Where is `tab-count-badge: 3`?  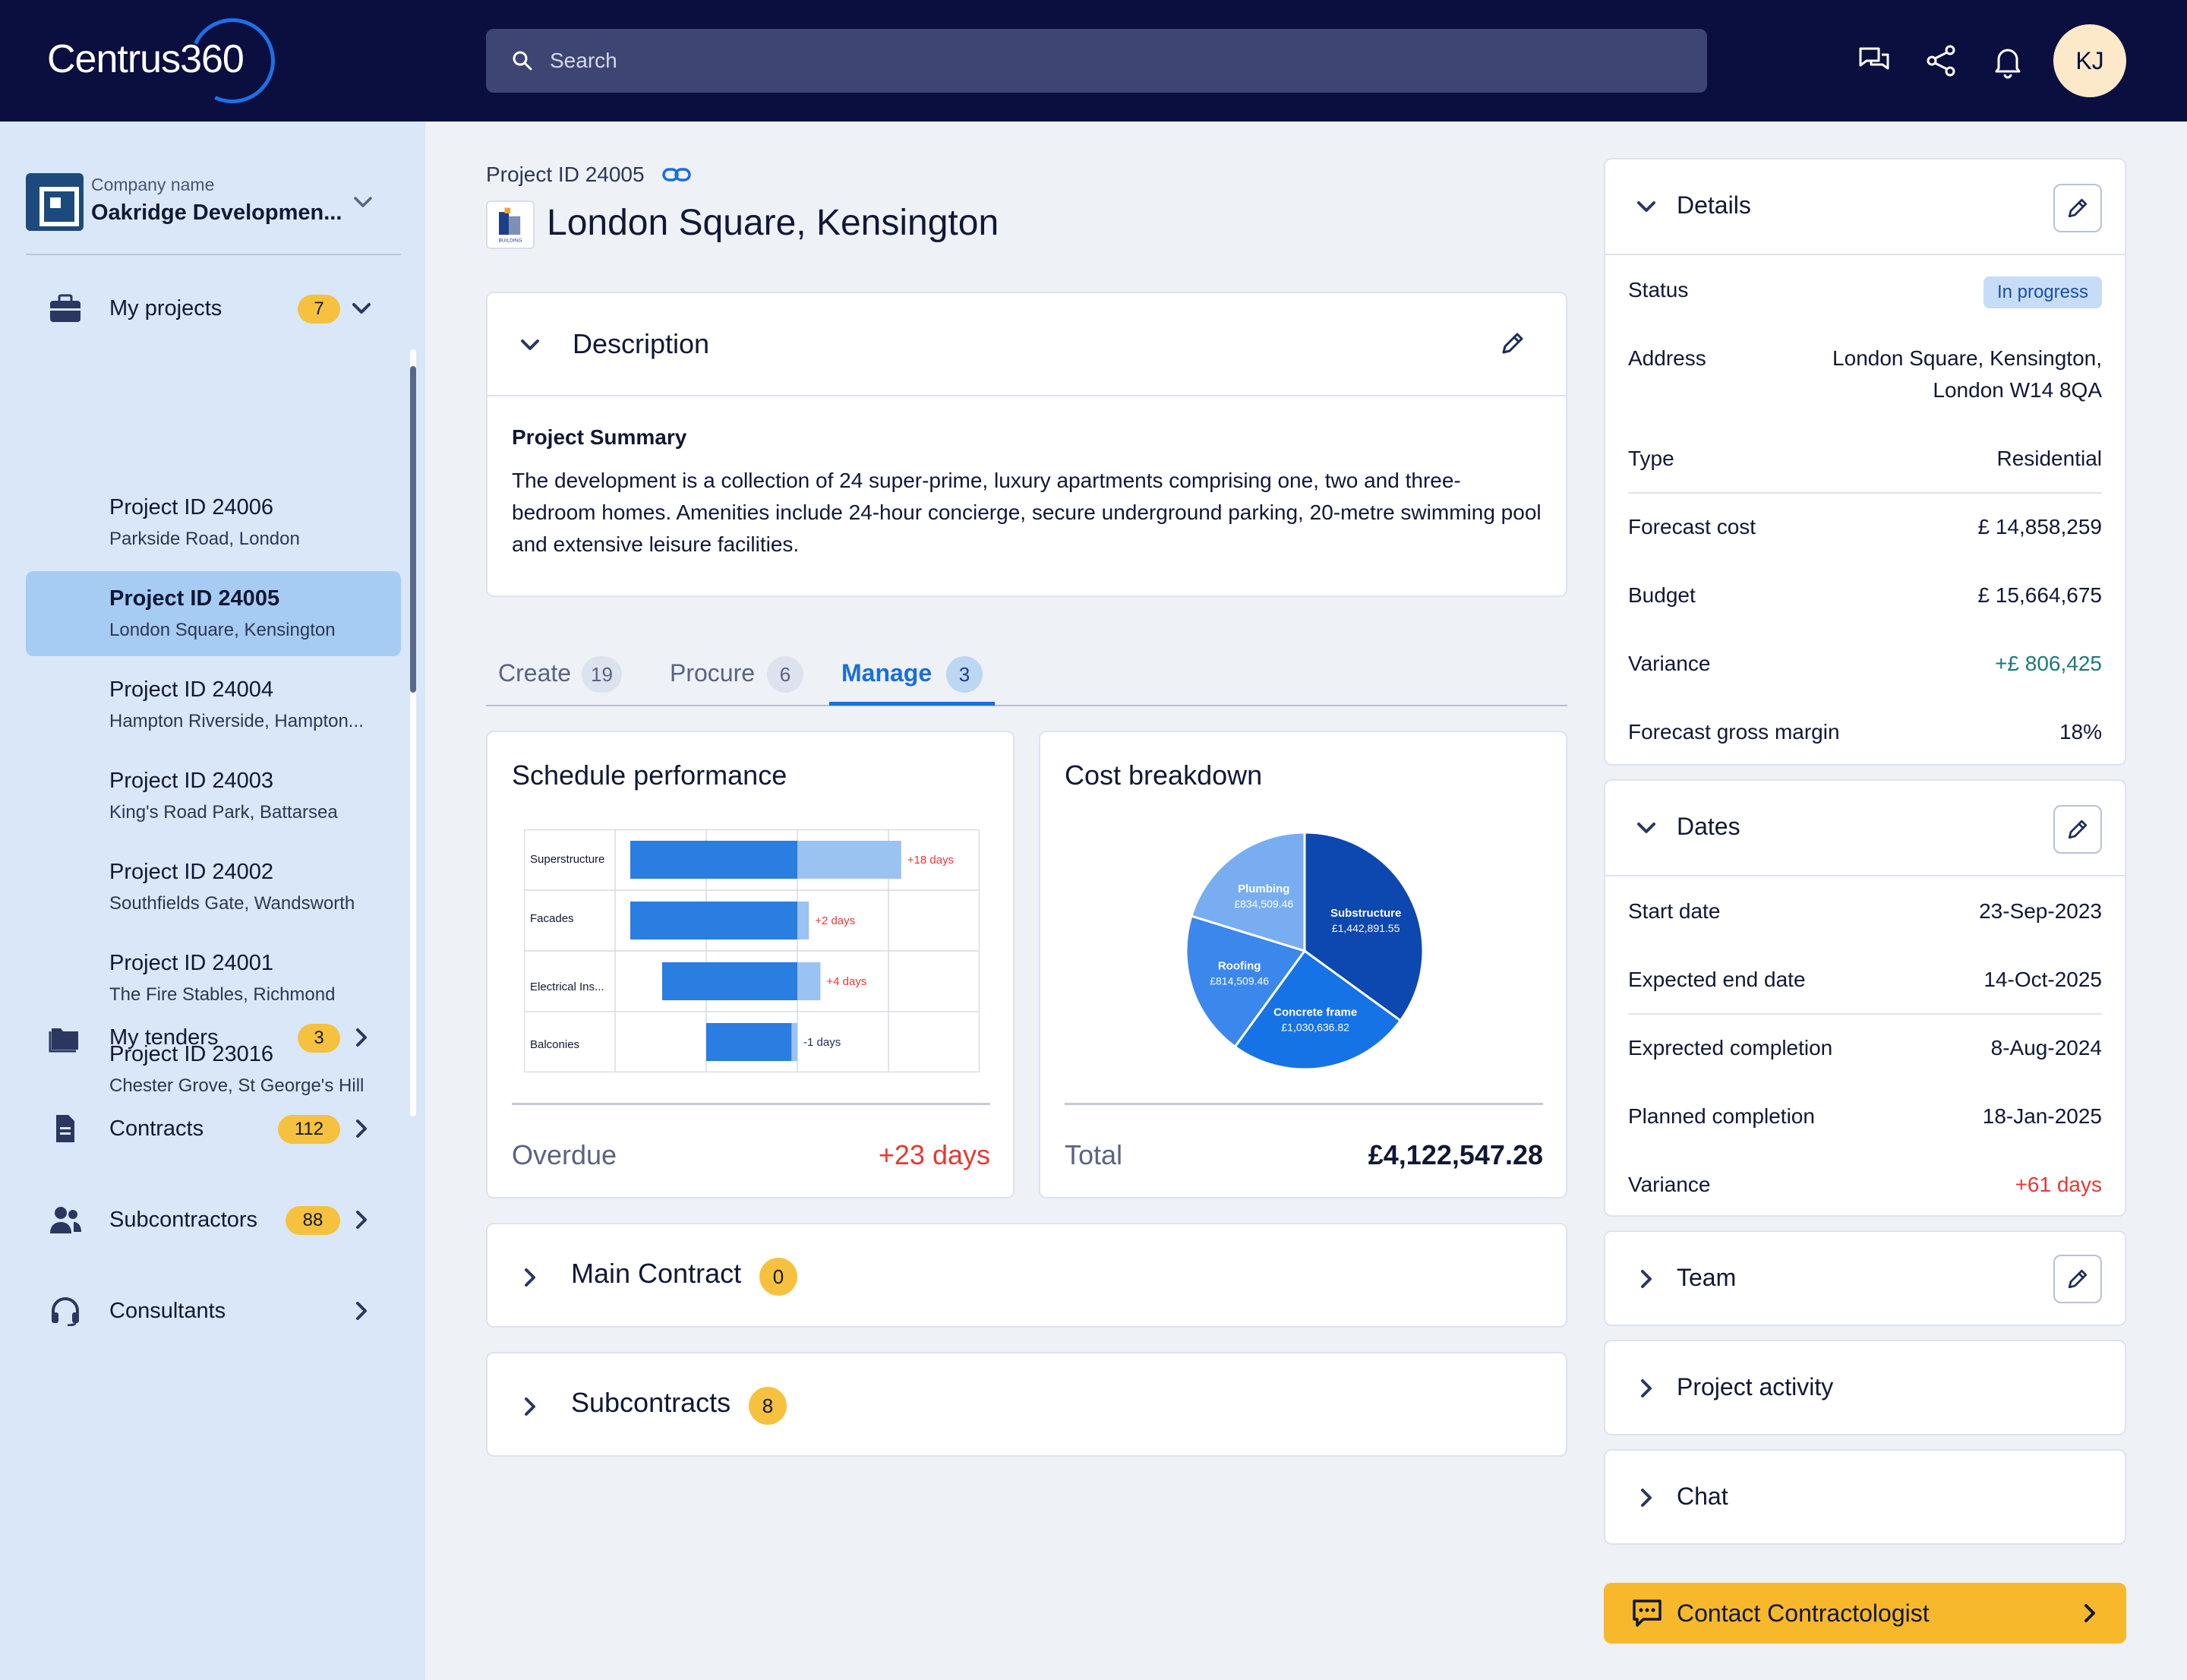
tab-count-badge: 3 is located at coordinates (965, 675).